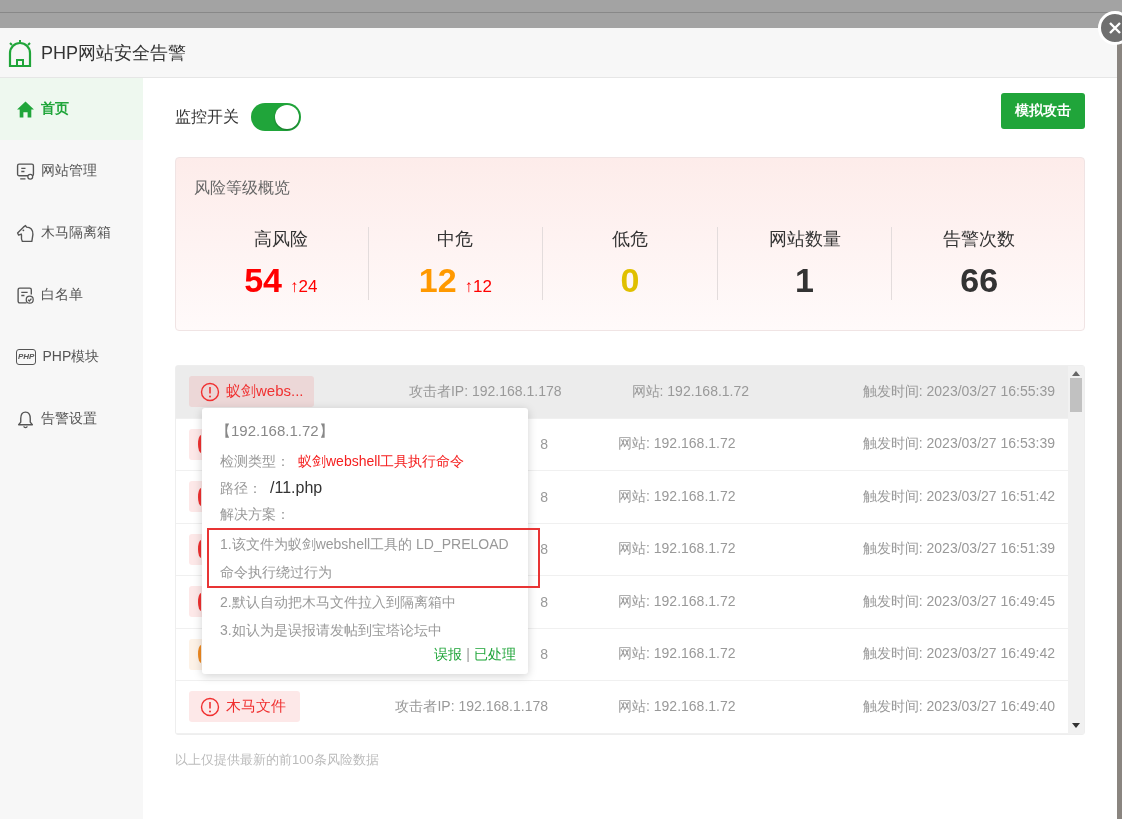  What do you see at coordinates (277, 760) in the screenshot?
I see `footer-note: 以上仅提供最新的前100条风险数据` at bounding box center [277, 760].